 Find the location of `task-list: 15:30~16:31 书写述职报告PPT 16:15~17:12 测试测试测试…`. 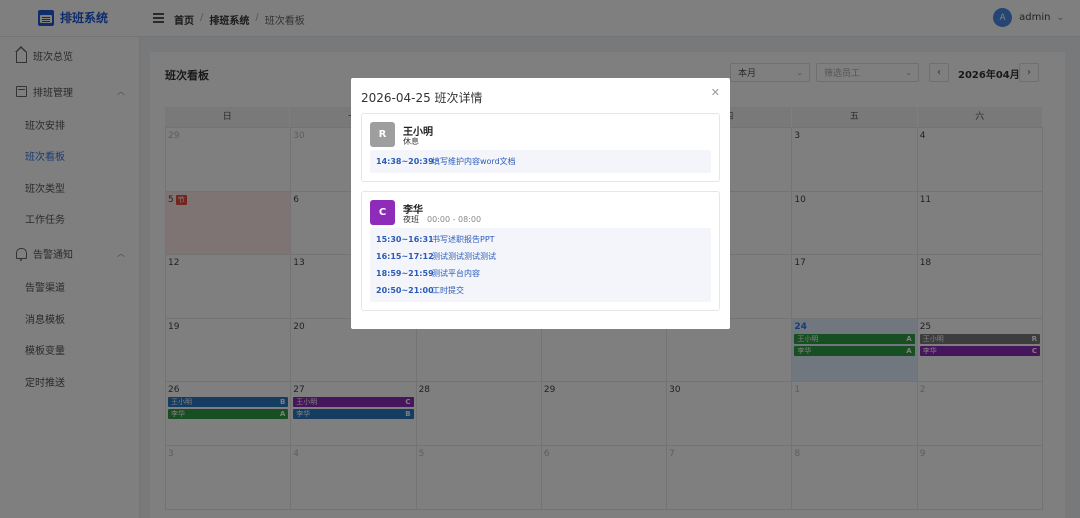

task-list: 15:30~16:31 书写述职报告PPT 16:15~17:12 测试测试测试… is located at coordinates (540, 265).